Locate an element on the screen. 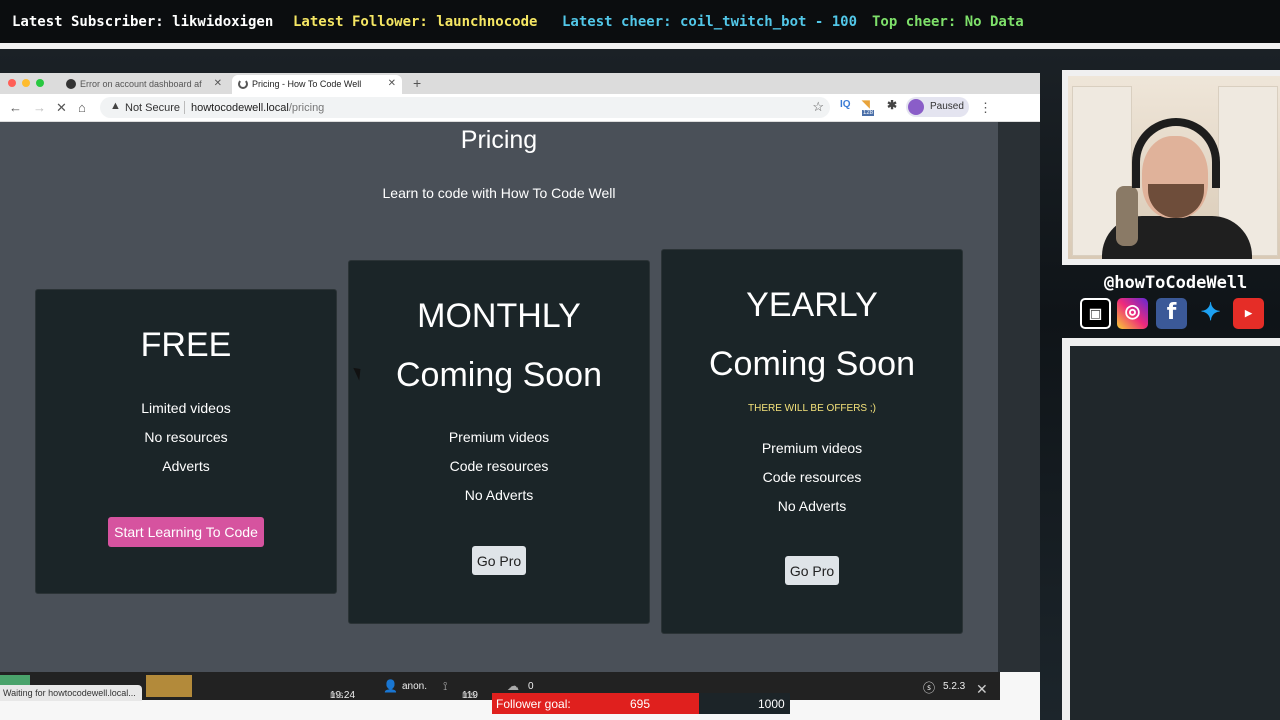  close-toolbar-icon: ✕ is located at coordinates (982, 689).